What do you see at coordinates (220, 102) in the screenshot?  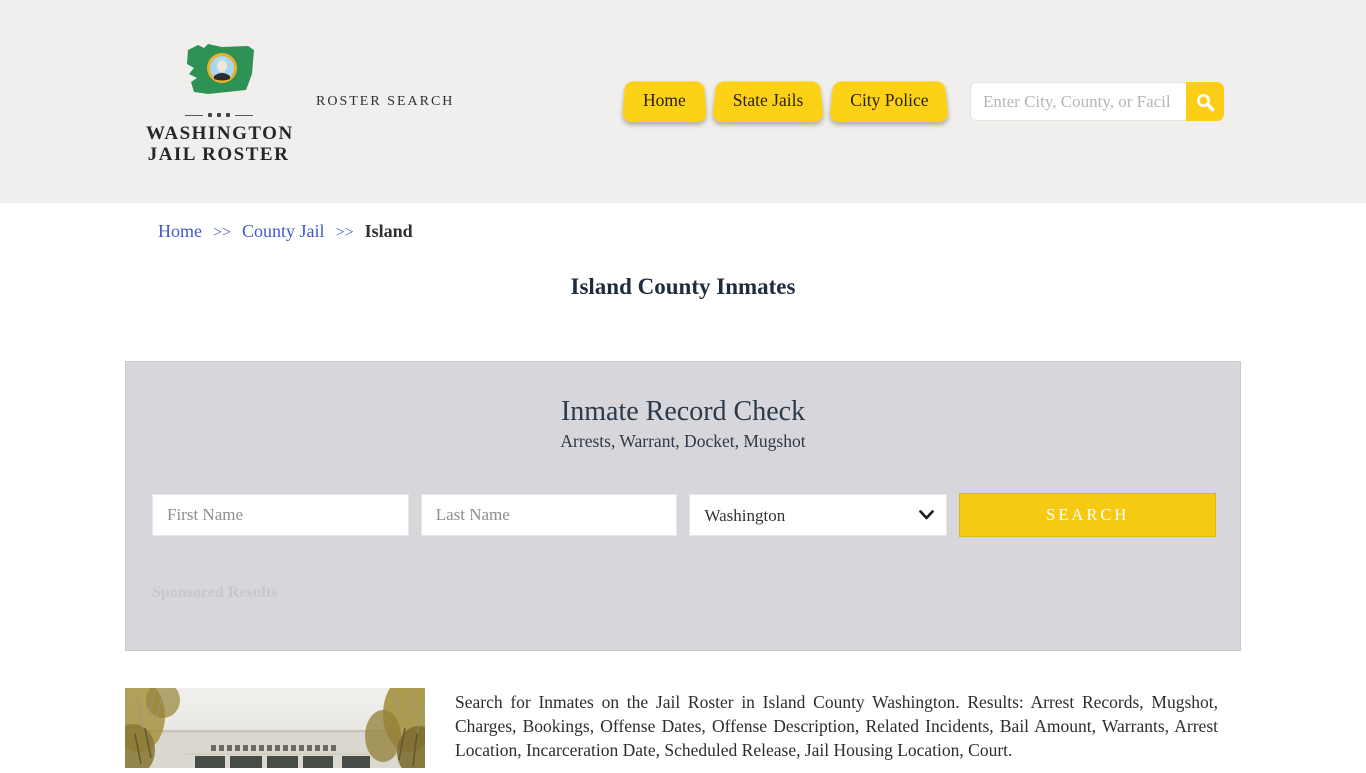 I see `site-logo: WASHINGTON JAIL ROSTER` at bounding box center [220, 102].